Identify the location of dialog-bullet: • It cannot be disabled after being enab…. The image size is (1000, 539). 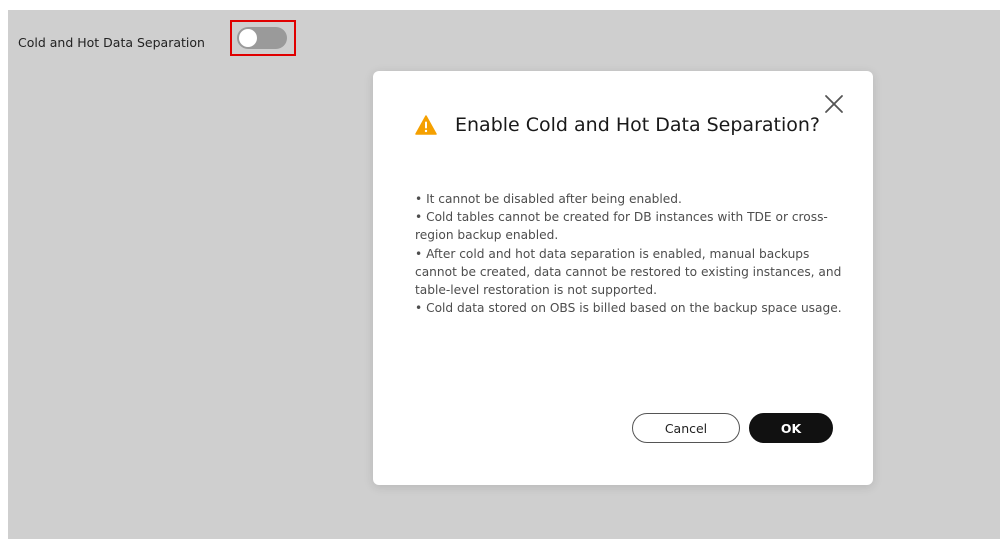
(548, 199).